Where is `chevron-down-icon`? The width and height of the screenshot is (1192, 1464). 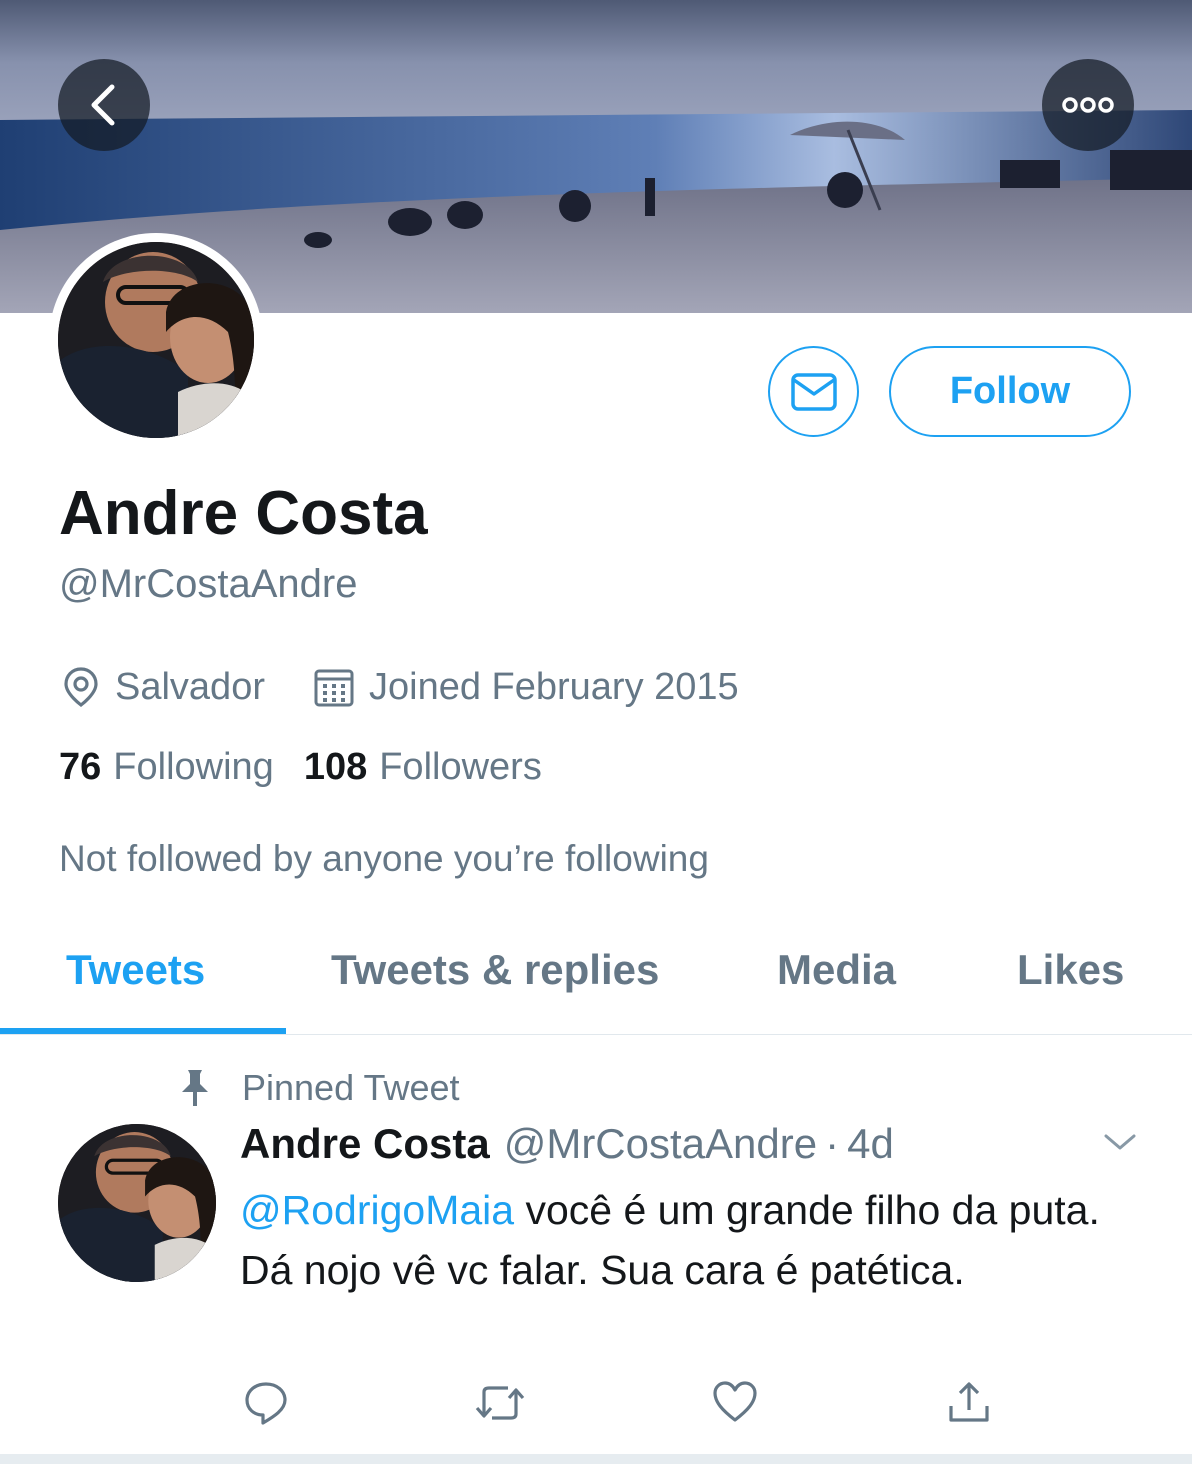
chevron-down-icon is located at coordinates (1120, 1142).